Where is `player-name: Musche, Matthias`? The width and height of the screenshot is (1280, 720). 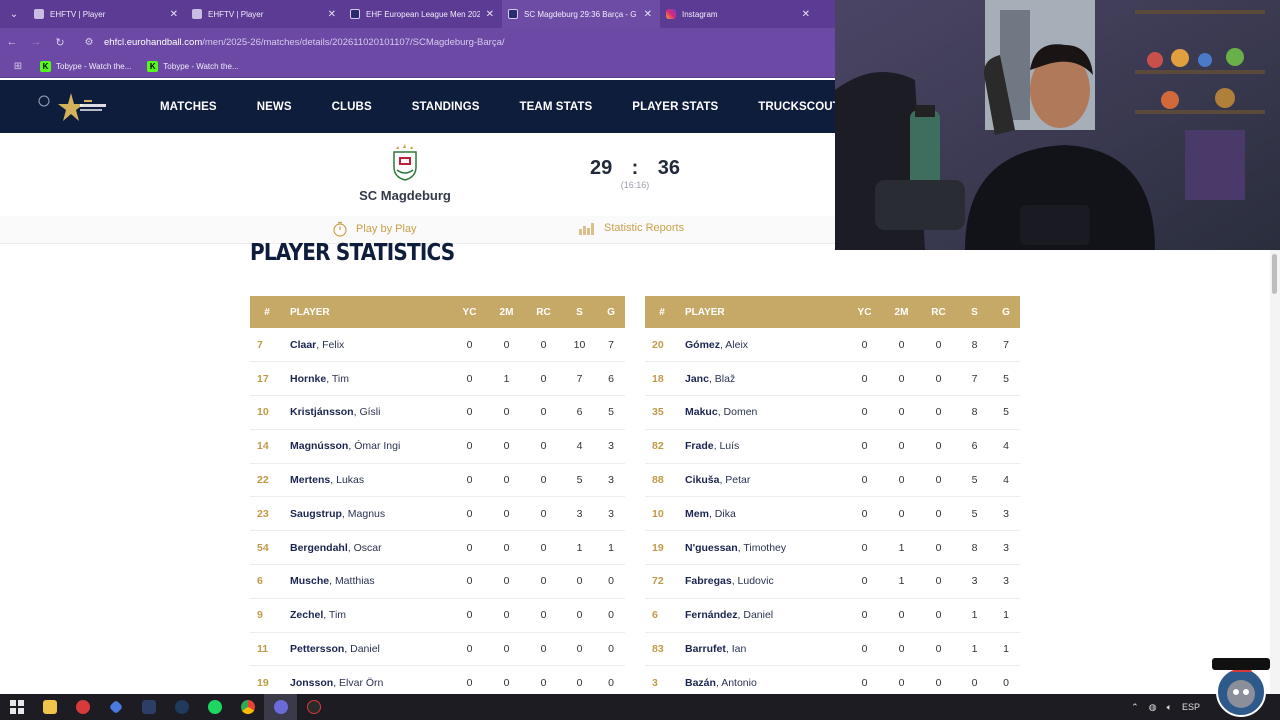 player-name: Musche, Matthias is located at coordinates (367, 582).